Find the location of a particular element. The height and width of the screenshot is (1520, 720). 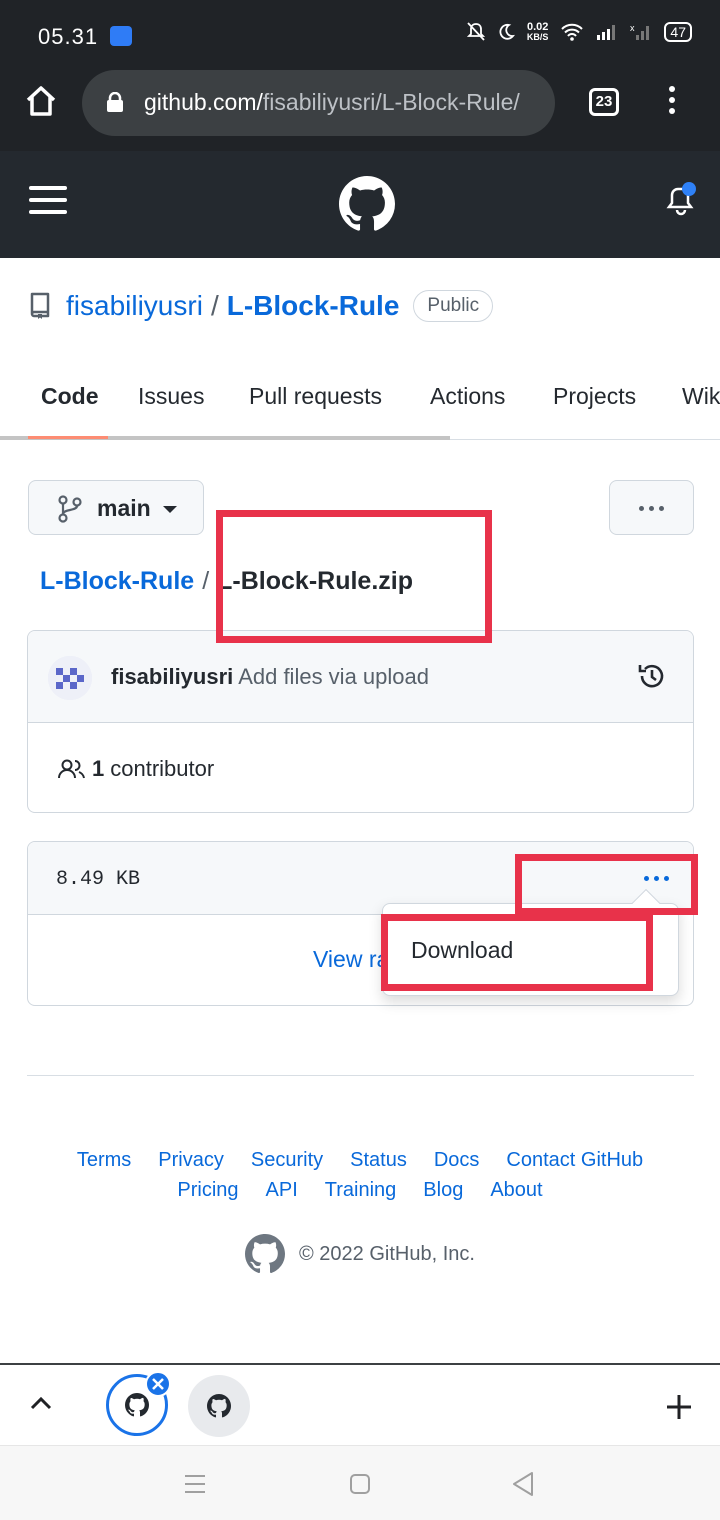

github-footer-logo-icon is located at coordinates (265, 1254).